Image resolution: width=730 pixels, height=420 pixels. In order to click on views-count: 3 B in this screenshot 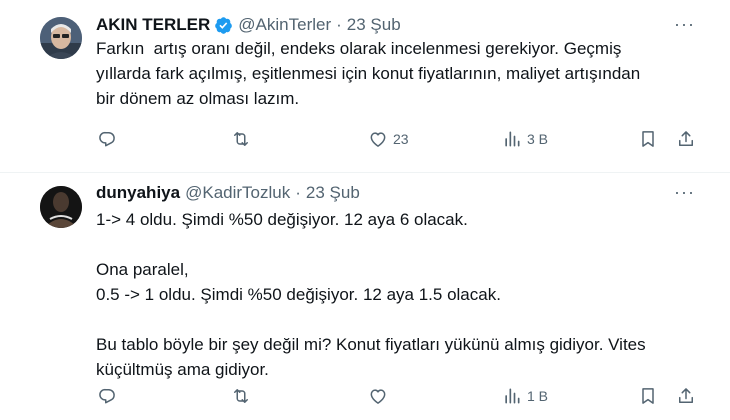, I will do `click(538, 139)`.